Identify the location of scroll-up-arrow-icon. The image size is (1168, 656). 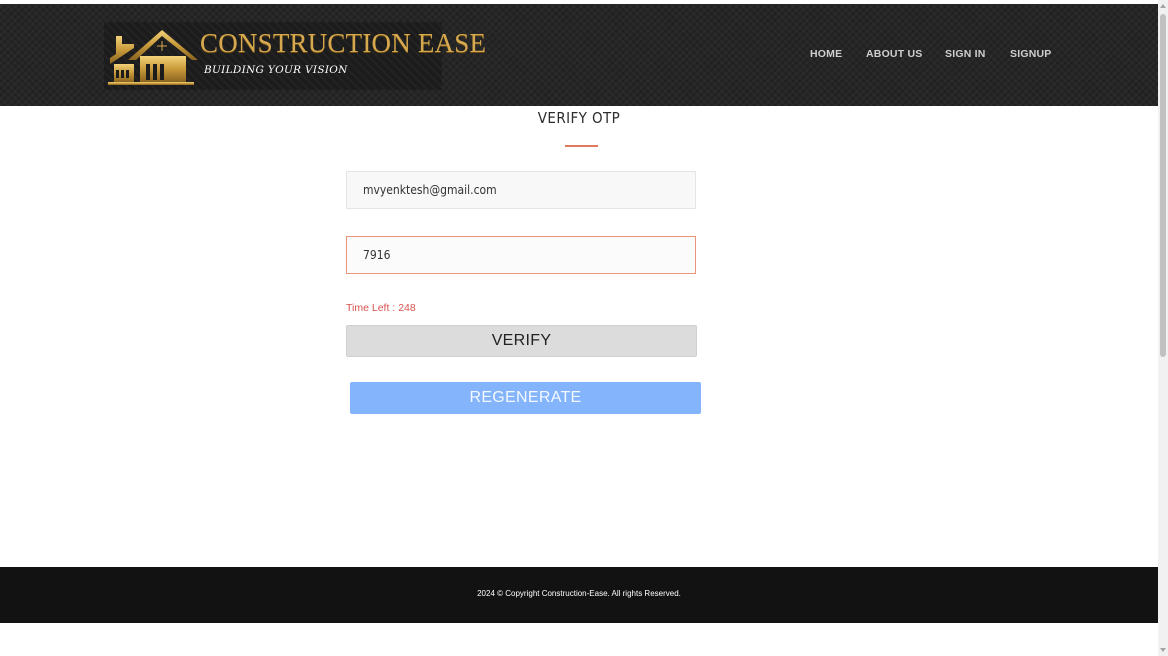
(1163, 6).